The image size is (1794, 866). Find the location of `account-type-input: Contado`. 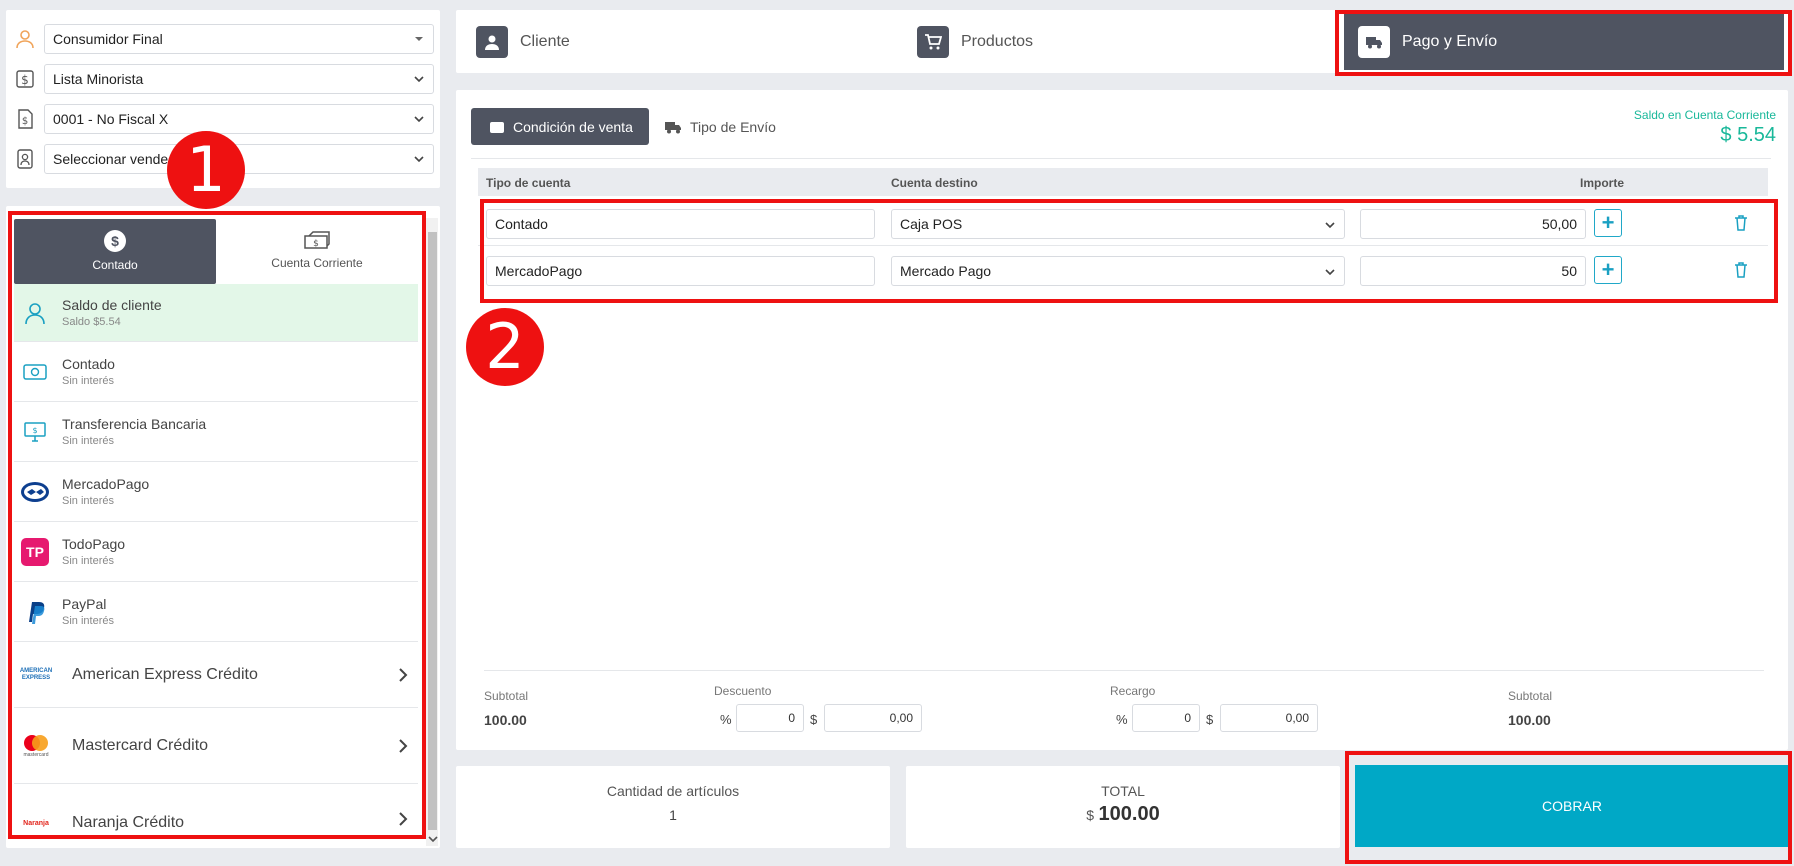

account-type-input: Contado is located at coordinates (680, 224).